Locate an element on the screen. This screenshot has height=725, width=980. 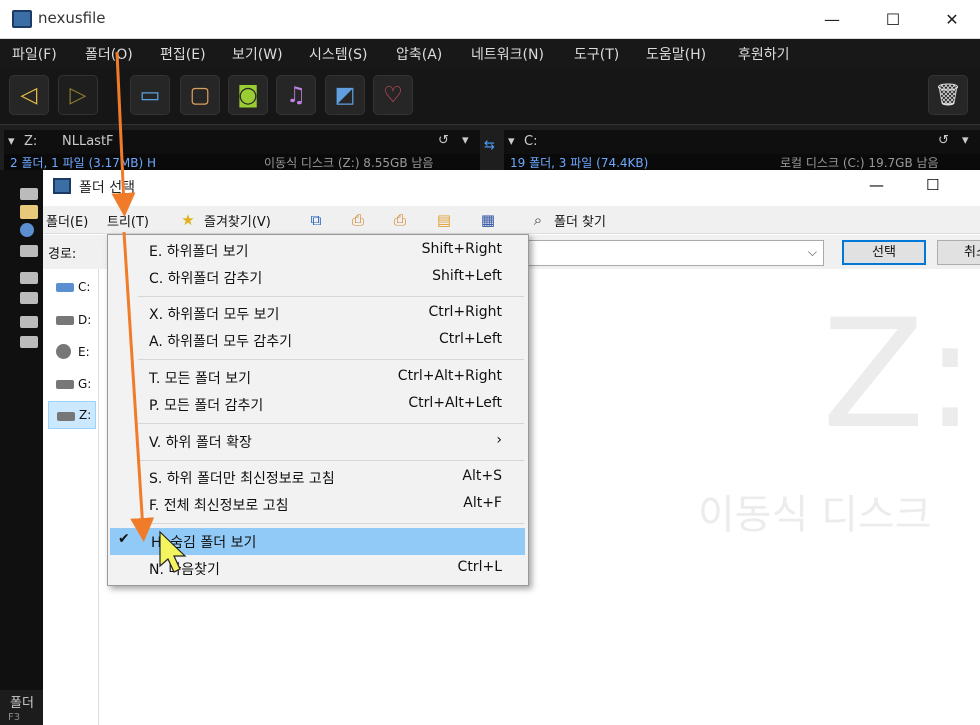
photo-button: ◙ is located at coordinates (248, 95).